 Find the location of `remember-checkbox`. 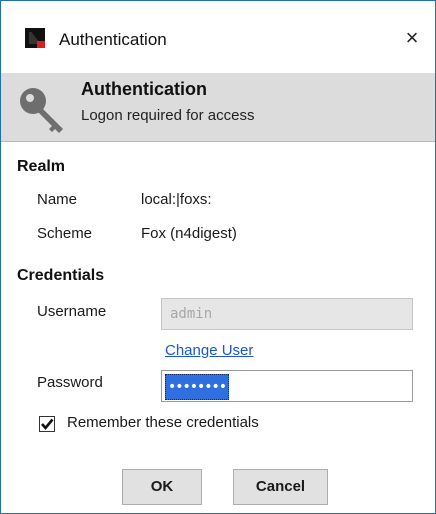

remember-checkbox is located at coordinates (47, 424).